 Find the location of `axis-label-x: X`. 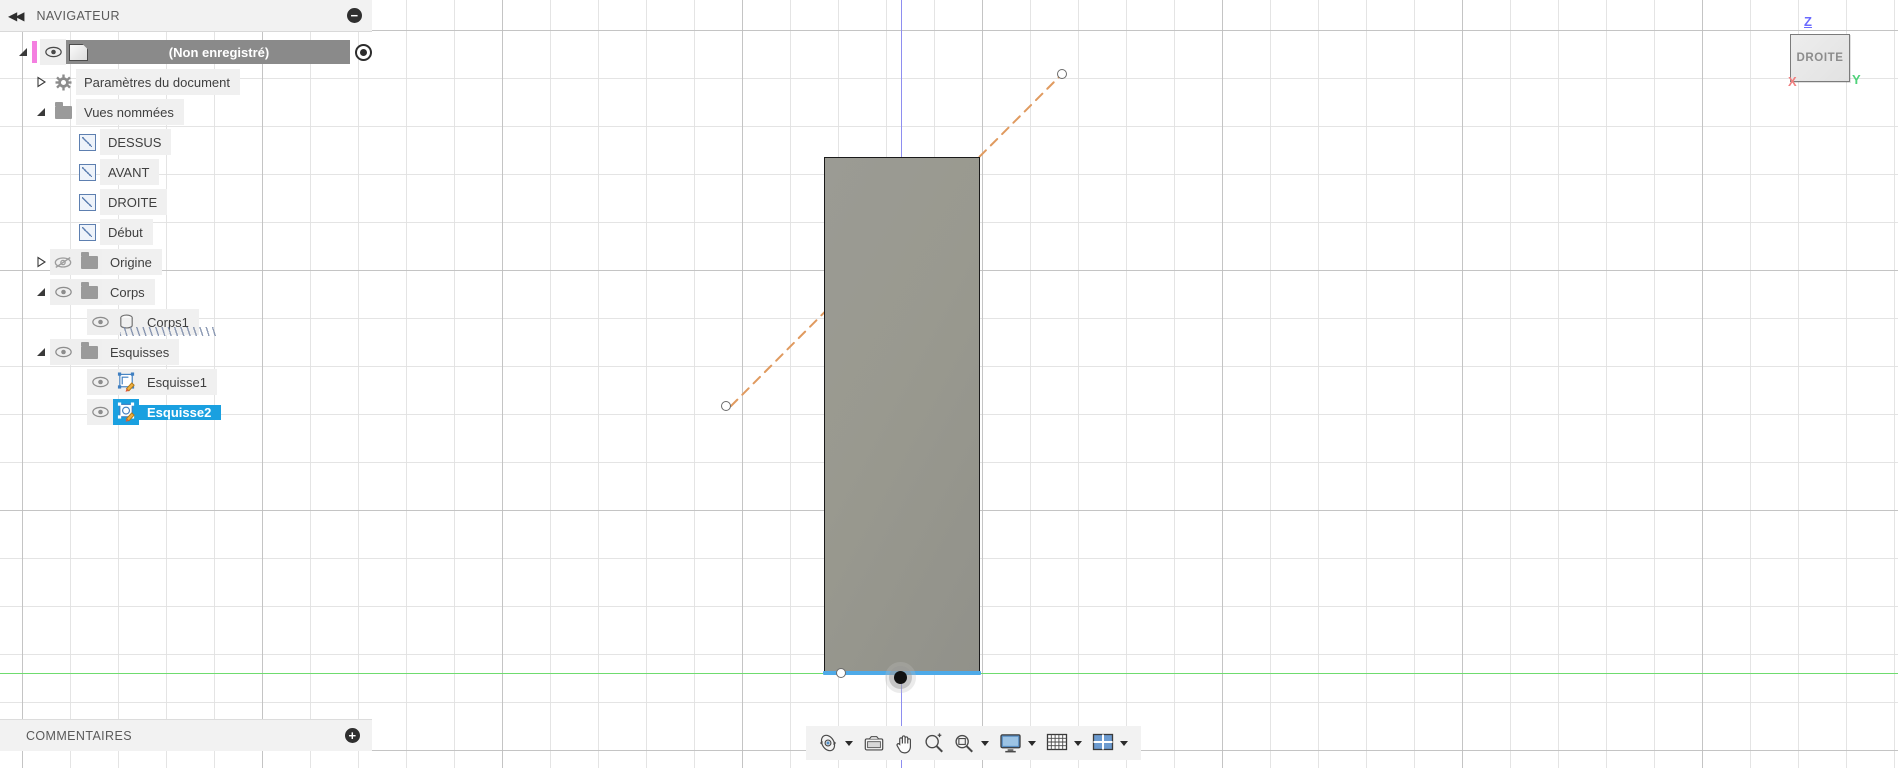

axis-label-x: X is located at coordinates (1792, 81).